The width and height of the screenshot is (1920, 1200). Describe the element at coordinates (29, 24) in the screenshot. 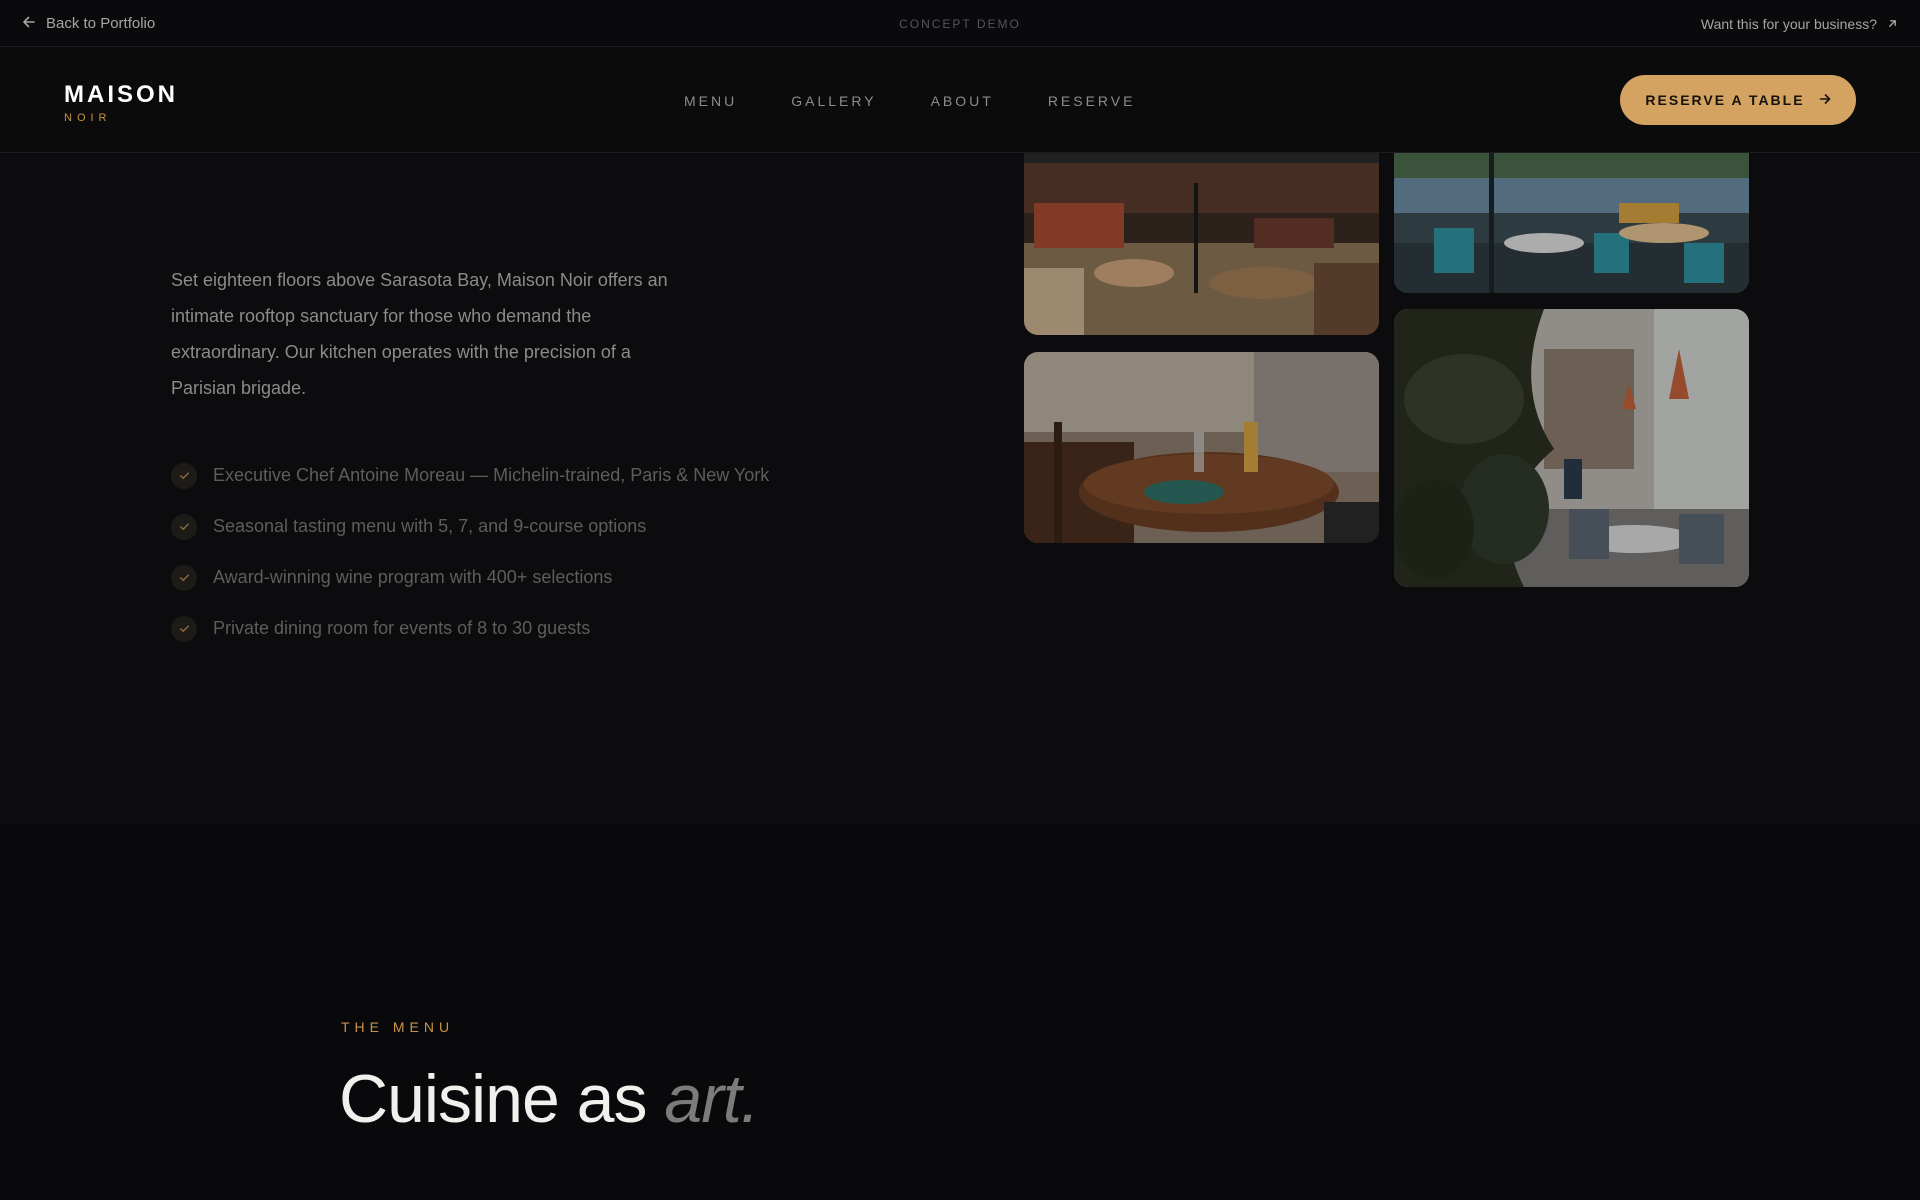

I see `arrow-left-icon` at that location.